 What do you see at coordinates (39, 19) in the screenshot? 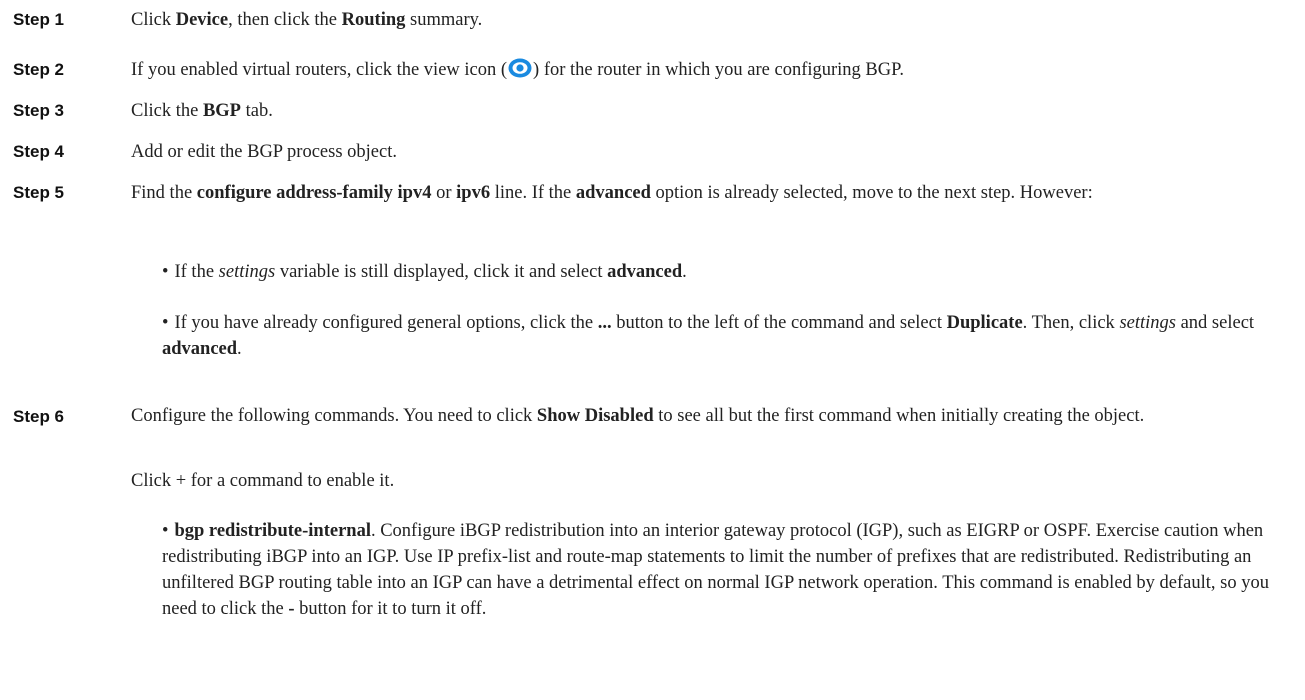
I see `step-1-label: Step 1` at bounding box center [39, 19].